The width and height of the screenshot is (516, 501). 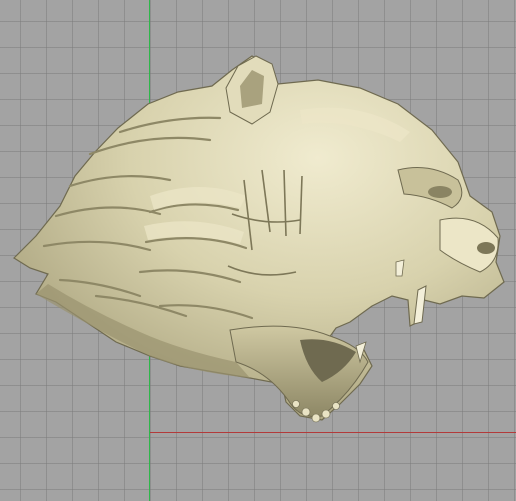 What do you see at coordinates (486, 248) in the screenshot?
I see `nose-icon` at bounding box center [486, 248].